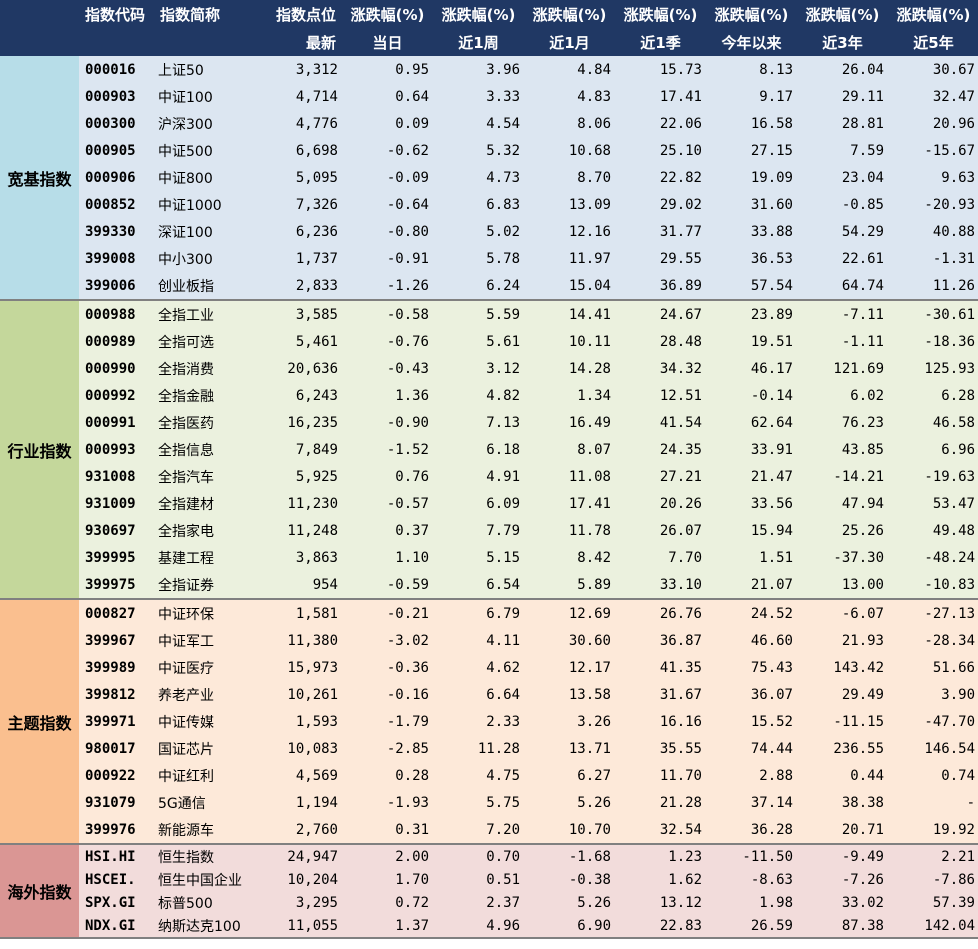 The width and height of the screenshot is (978, 949). Describe the element at coordinates (387, 585) in the screenshot. I see `change-day-cell: -0.59` at that location.